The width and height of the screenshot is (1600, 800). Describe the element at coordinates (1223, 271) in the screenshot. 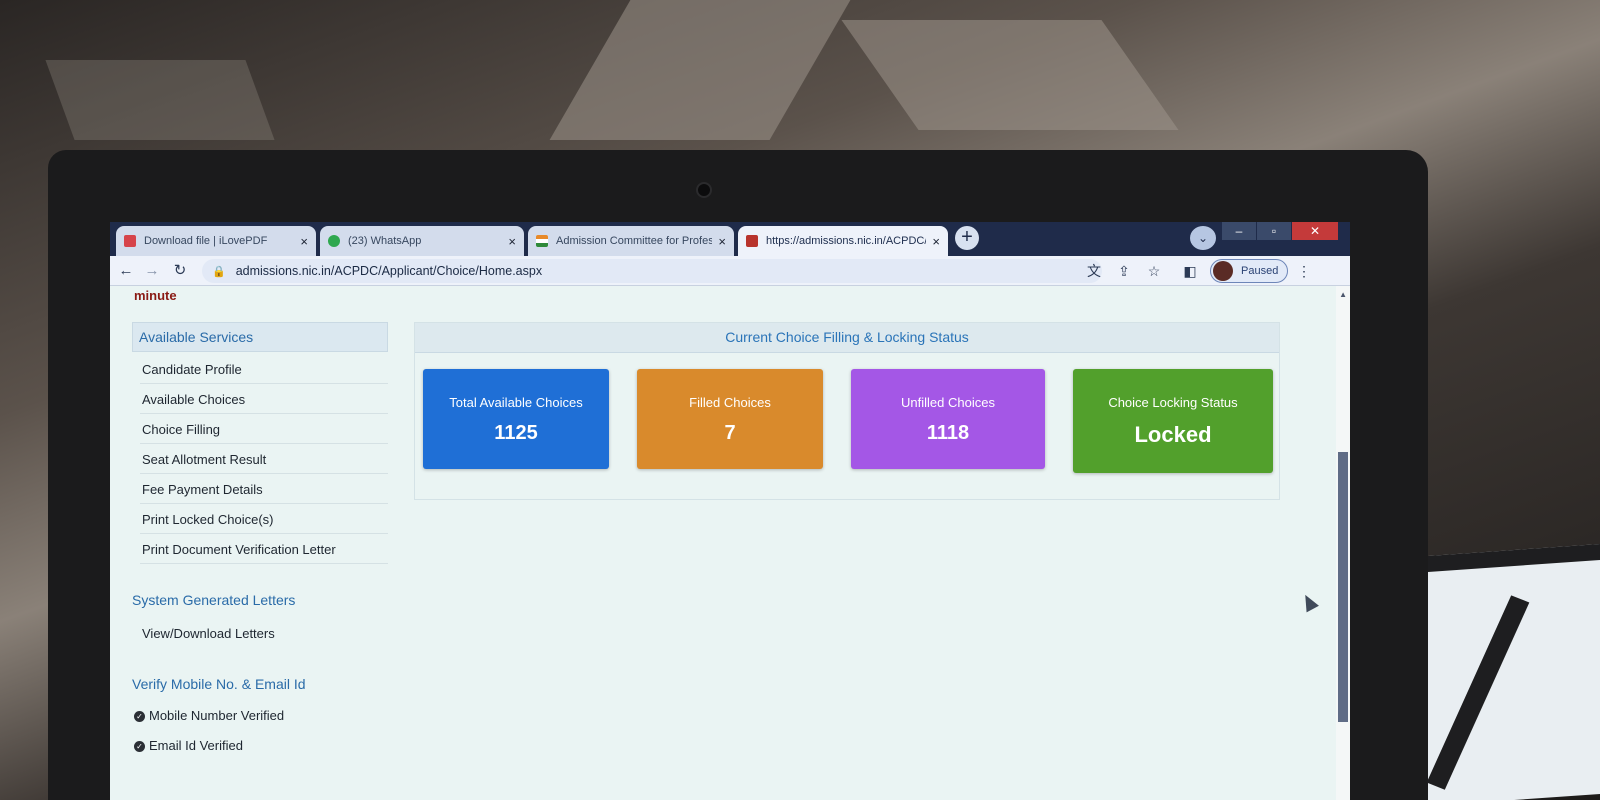

I see `avatar` at that location.